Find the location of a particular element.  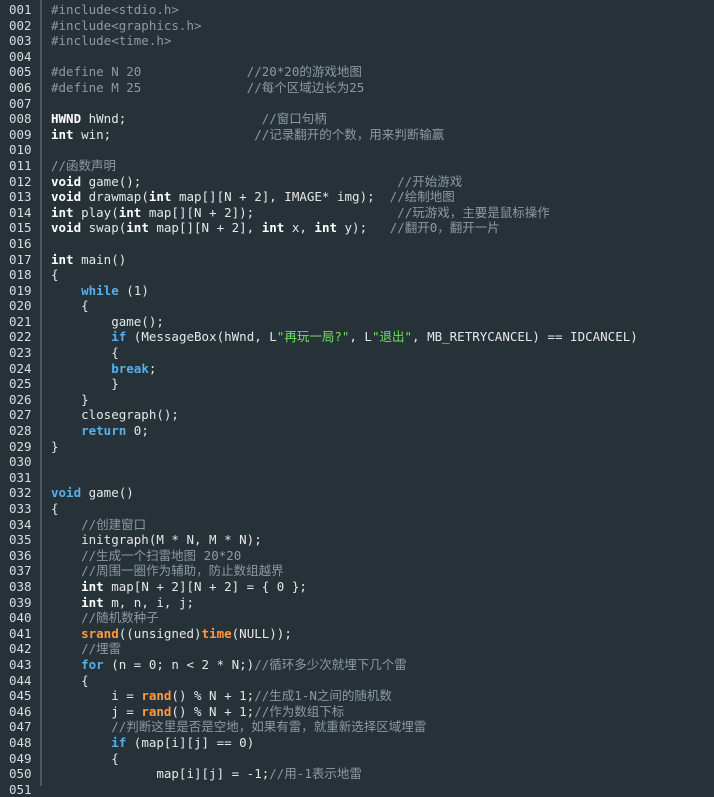

code-line: 031 is located at coordinates (357, 478).